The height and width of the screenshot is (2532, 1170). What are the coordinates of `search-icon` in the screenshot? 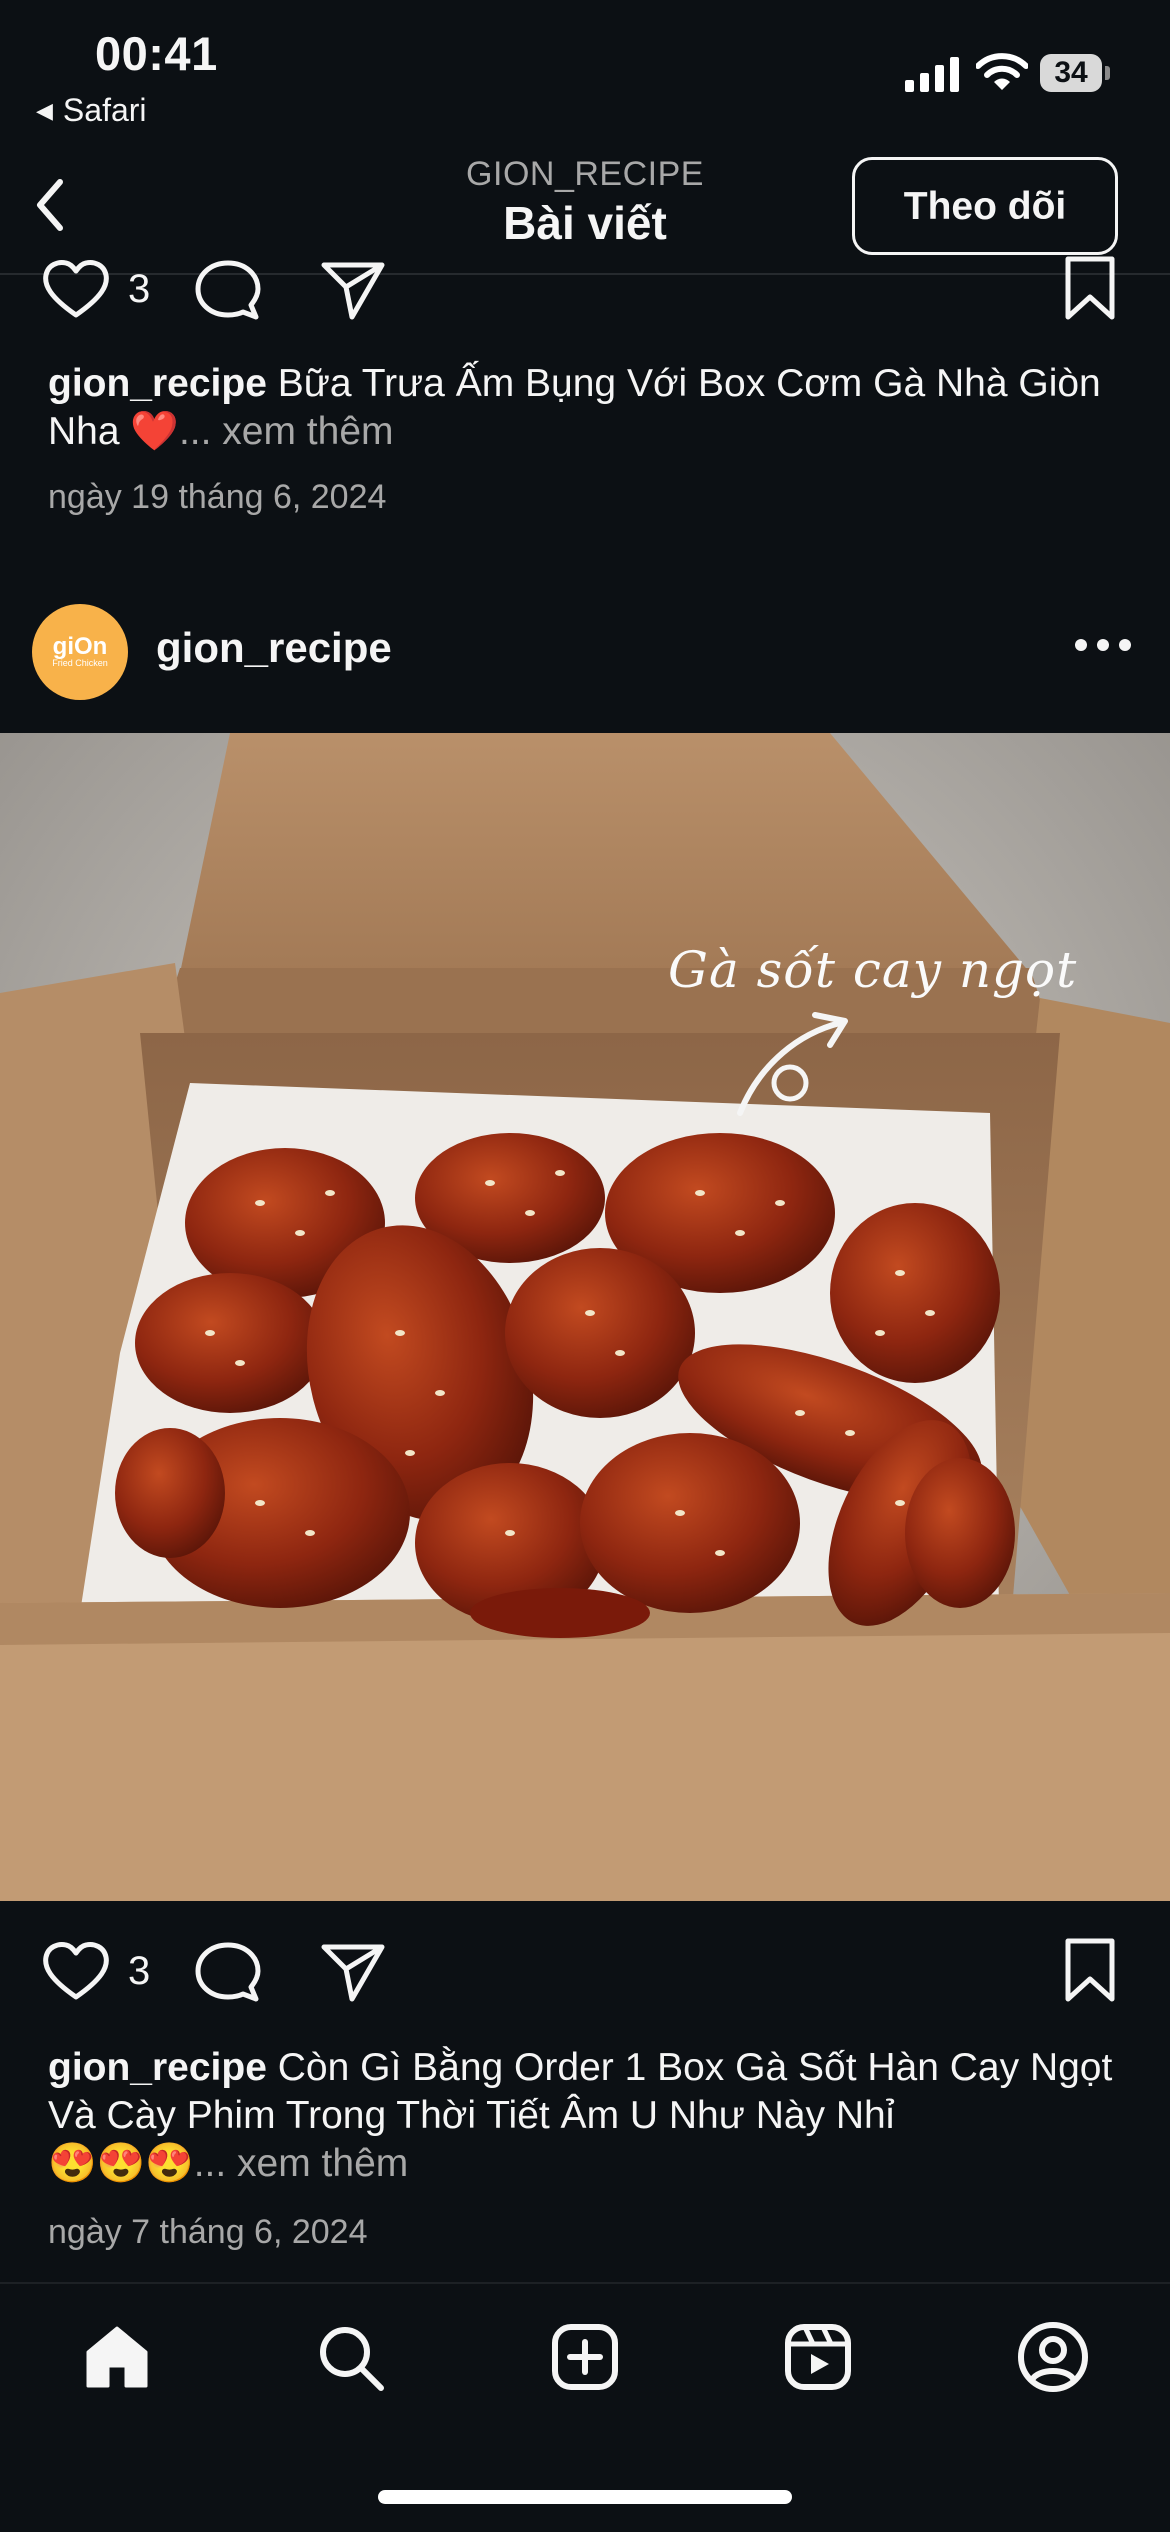 It's located at (351, 2358).